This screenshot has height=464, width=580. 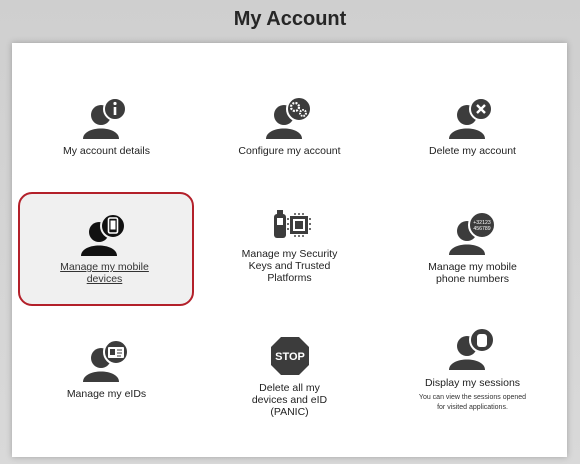 I want to click on user-mobile-icon, so click(x=105, y=235).